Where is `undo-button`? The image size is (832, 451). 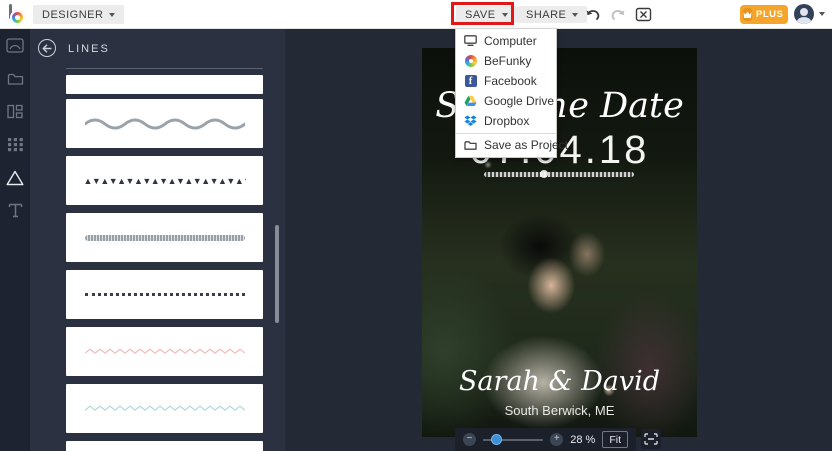
undo-button is located at coordinates (593, 14).